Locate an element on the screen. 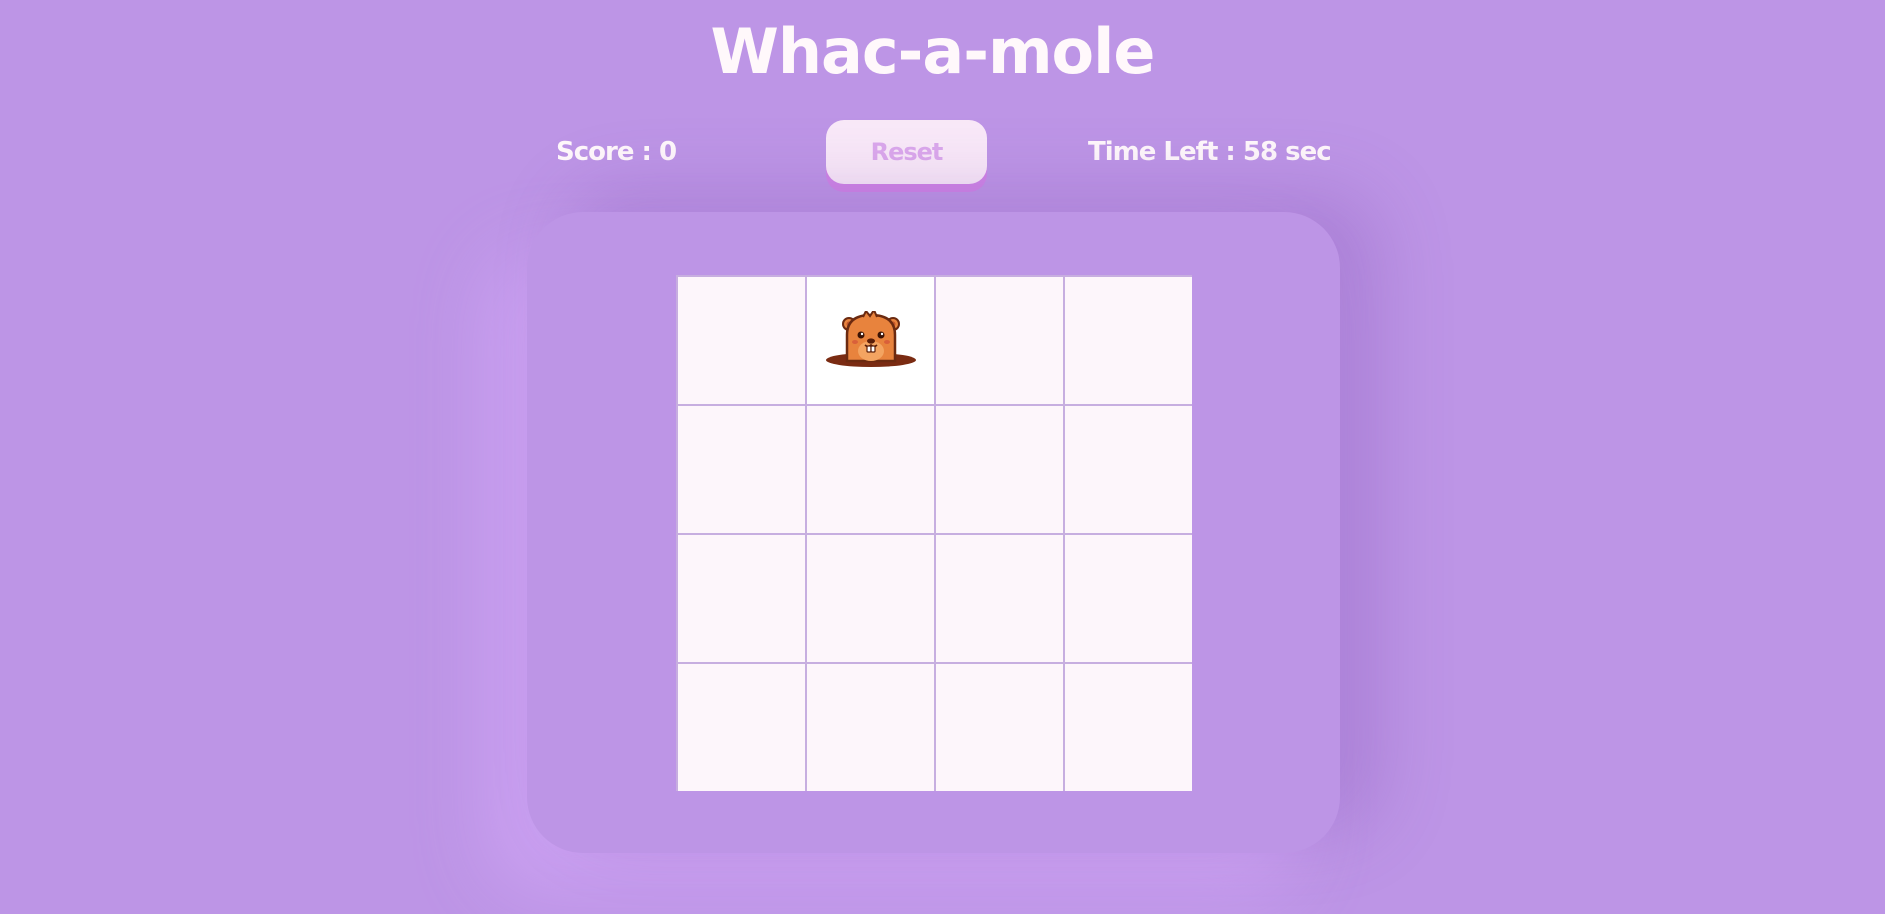 This screenshot has width=1885, height=914. game-title: Whac-a-mole is located at coordinates (933, 51).